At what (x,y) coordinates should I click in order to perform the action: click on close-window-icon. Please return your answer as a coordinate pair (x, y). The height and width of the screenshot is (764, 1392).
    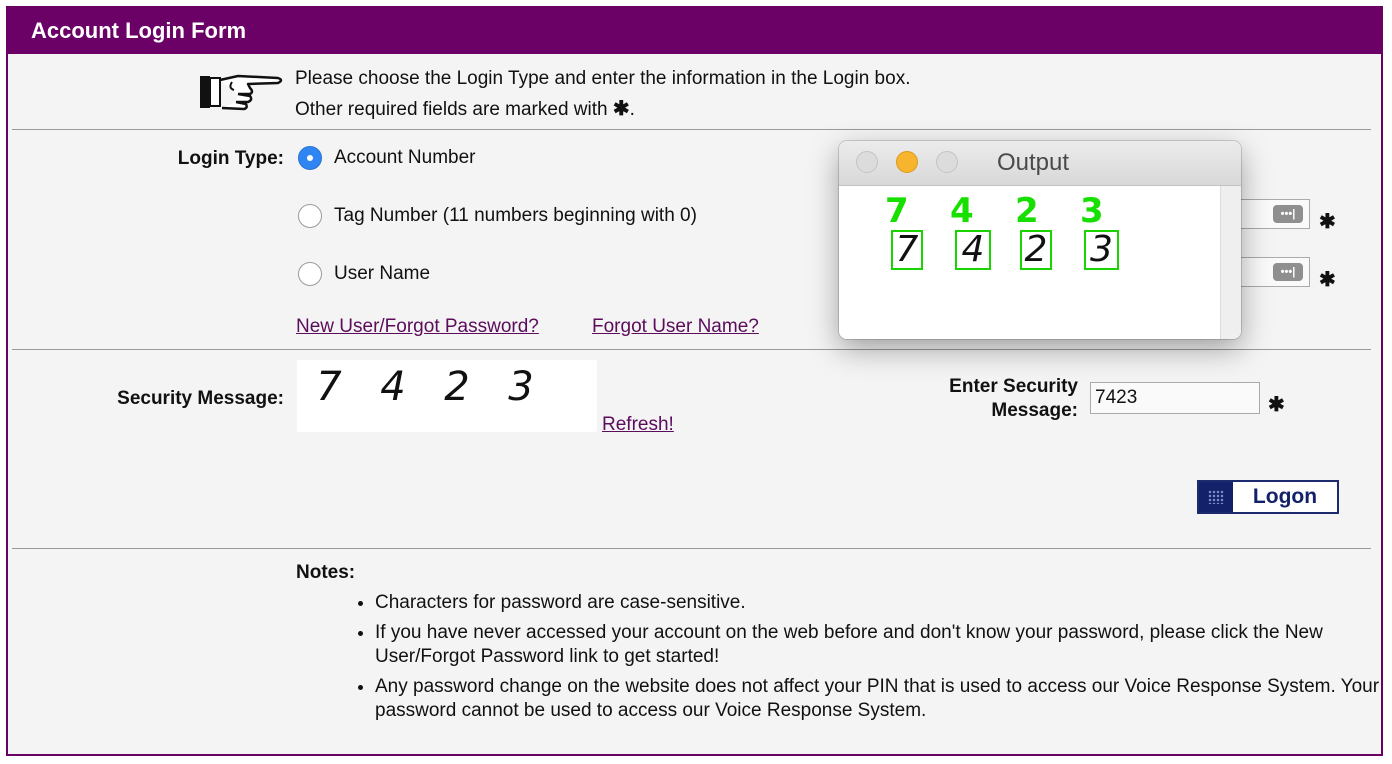
    Looking at the image, I should click on (867, 162).